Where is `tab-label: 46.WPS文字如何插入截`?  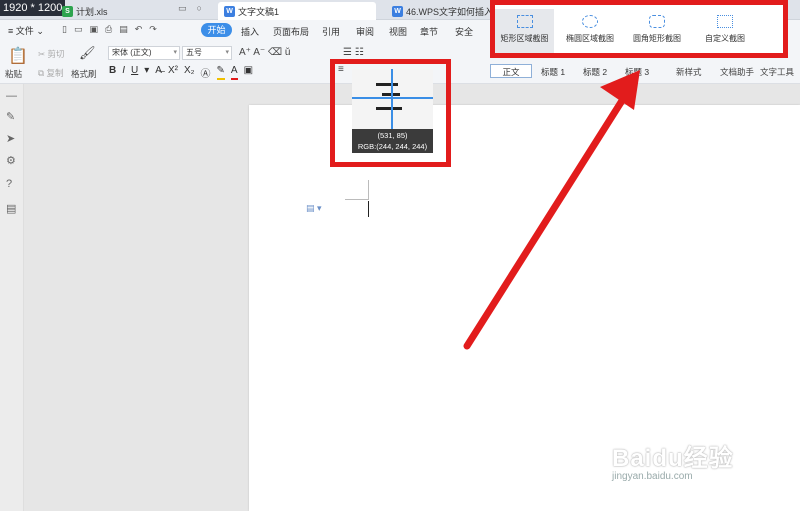 tab-label: 46.WPS文字如何插入截 is located at coordinates (454, 11).